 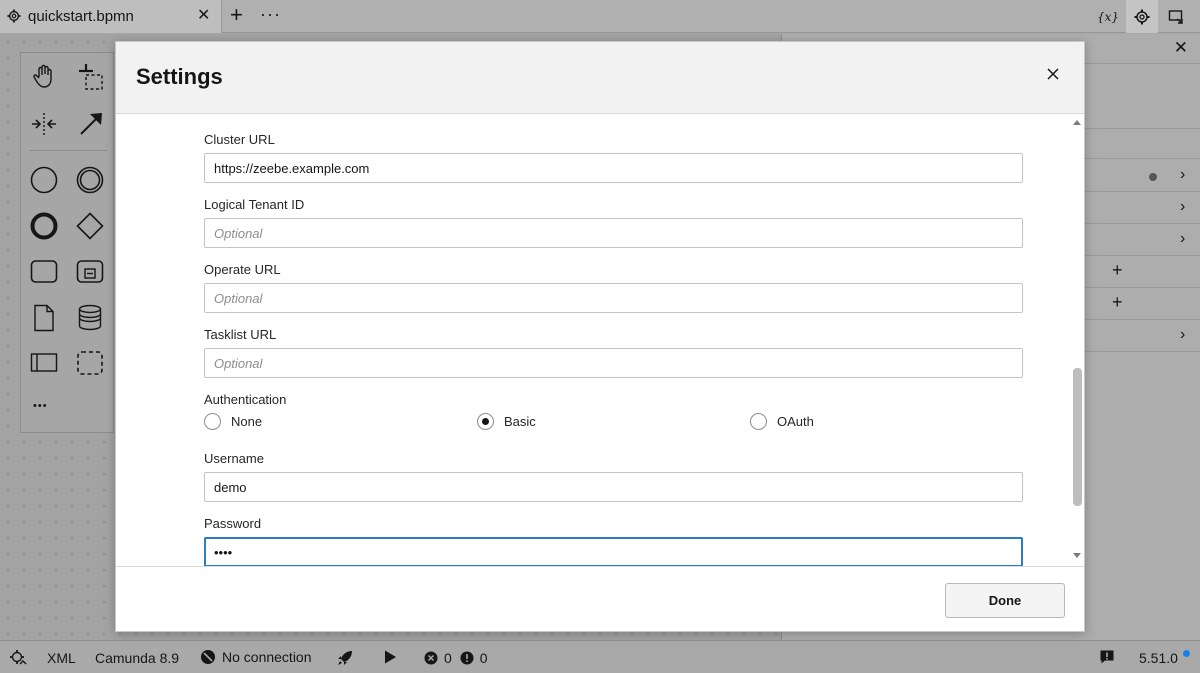 I want to click on settings-icon, so click(x=1142, y=16).